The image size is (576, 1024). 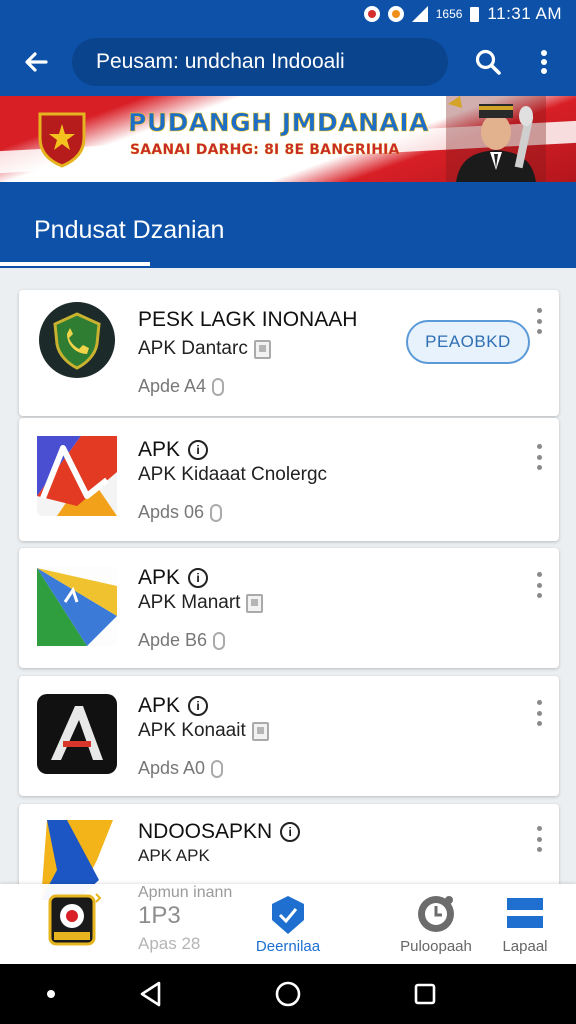 I want to click on system-recents-button, so click(x=425, y=994).